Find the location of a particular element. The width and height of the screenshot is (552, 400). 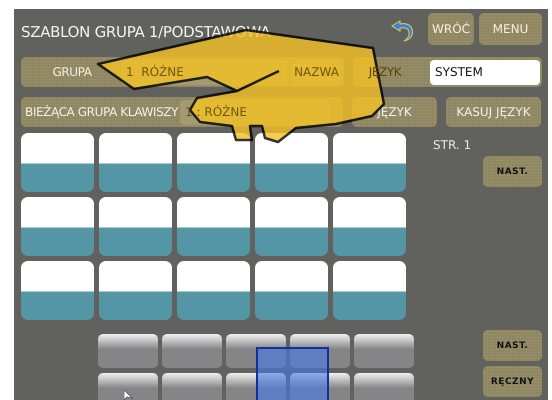

side-button: NAST. is located at coordinates (512, 345).